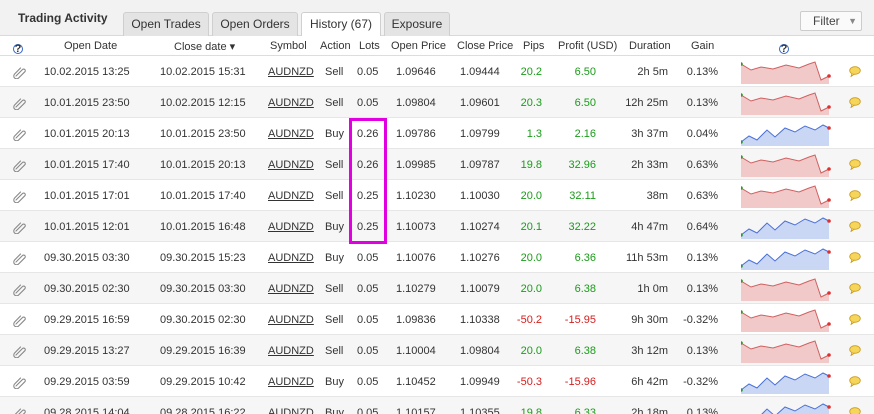  I want to click on tab-open-trades: Open Trades, so click(166, 24).